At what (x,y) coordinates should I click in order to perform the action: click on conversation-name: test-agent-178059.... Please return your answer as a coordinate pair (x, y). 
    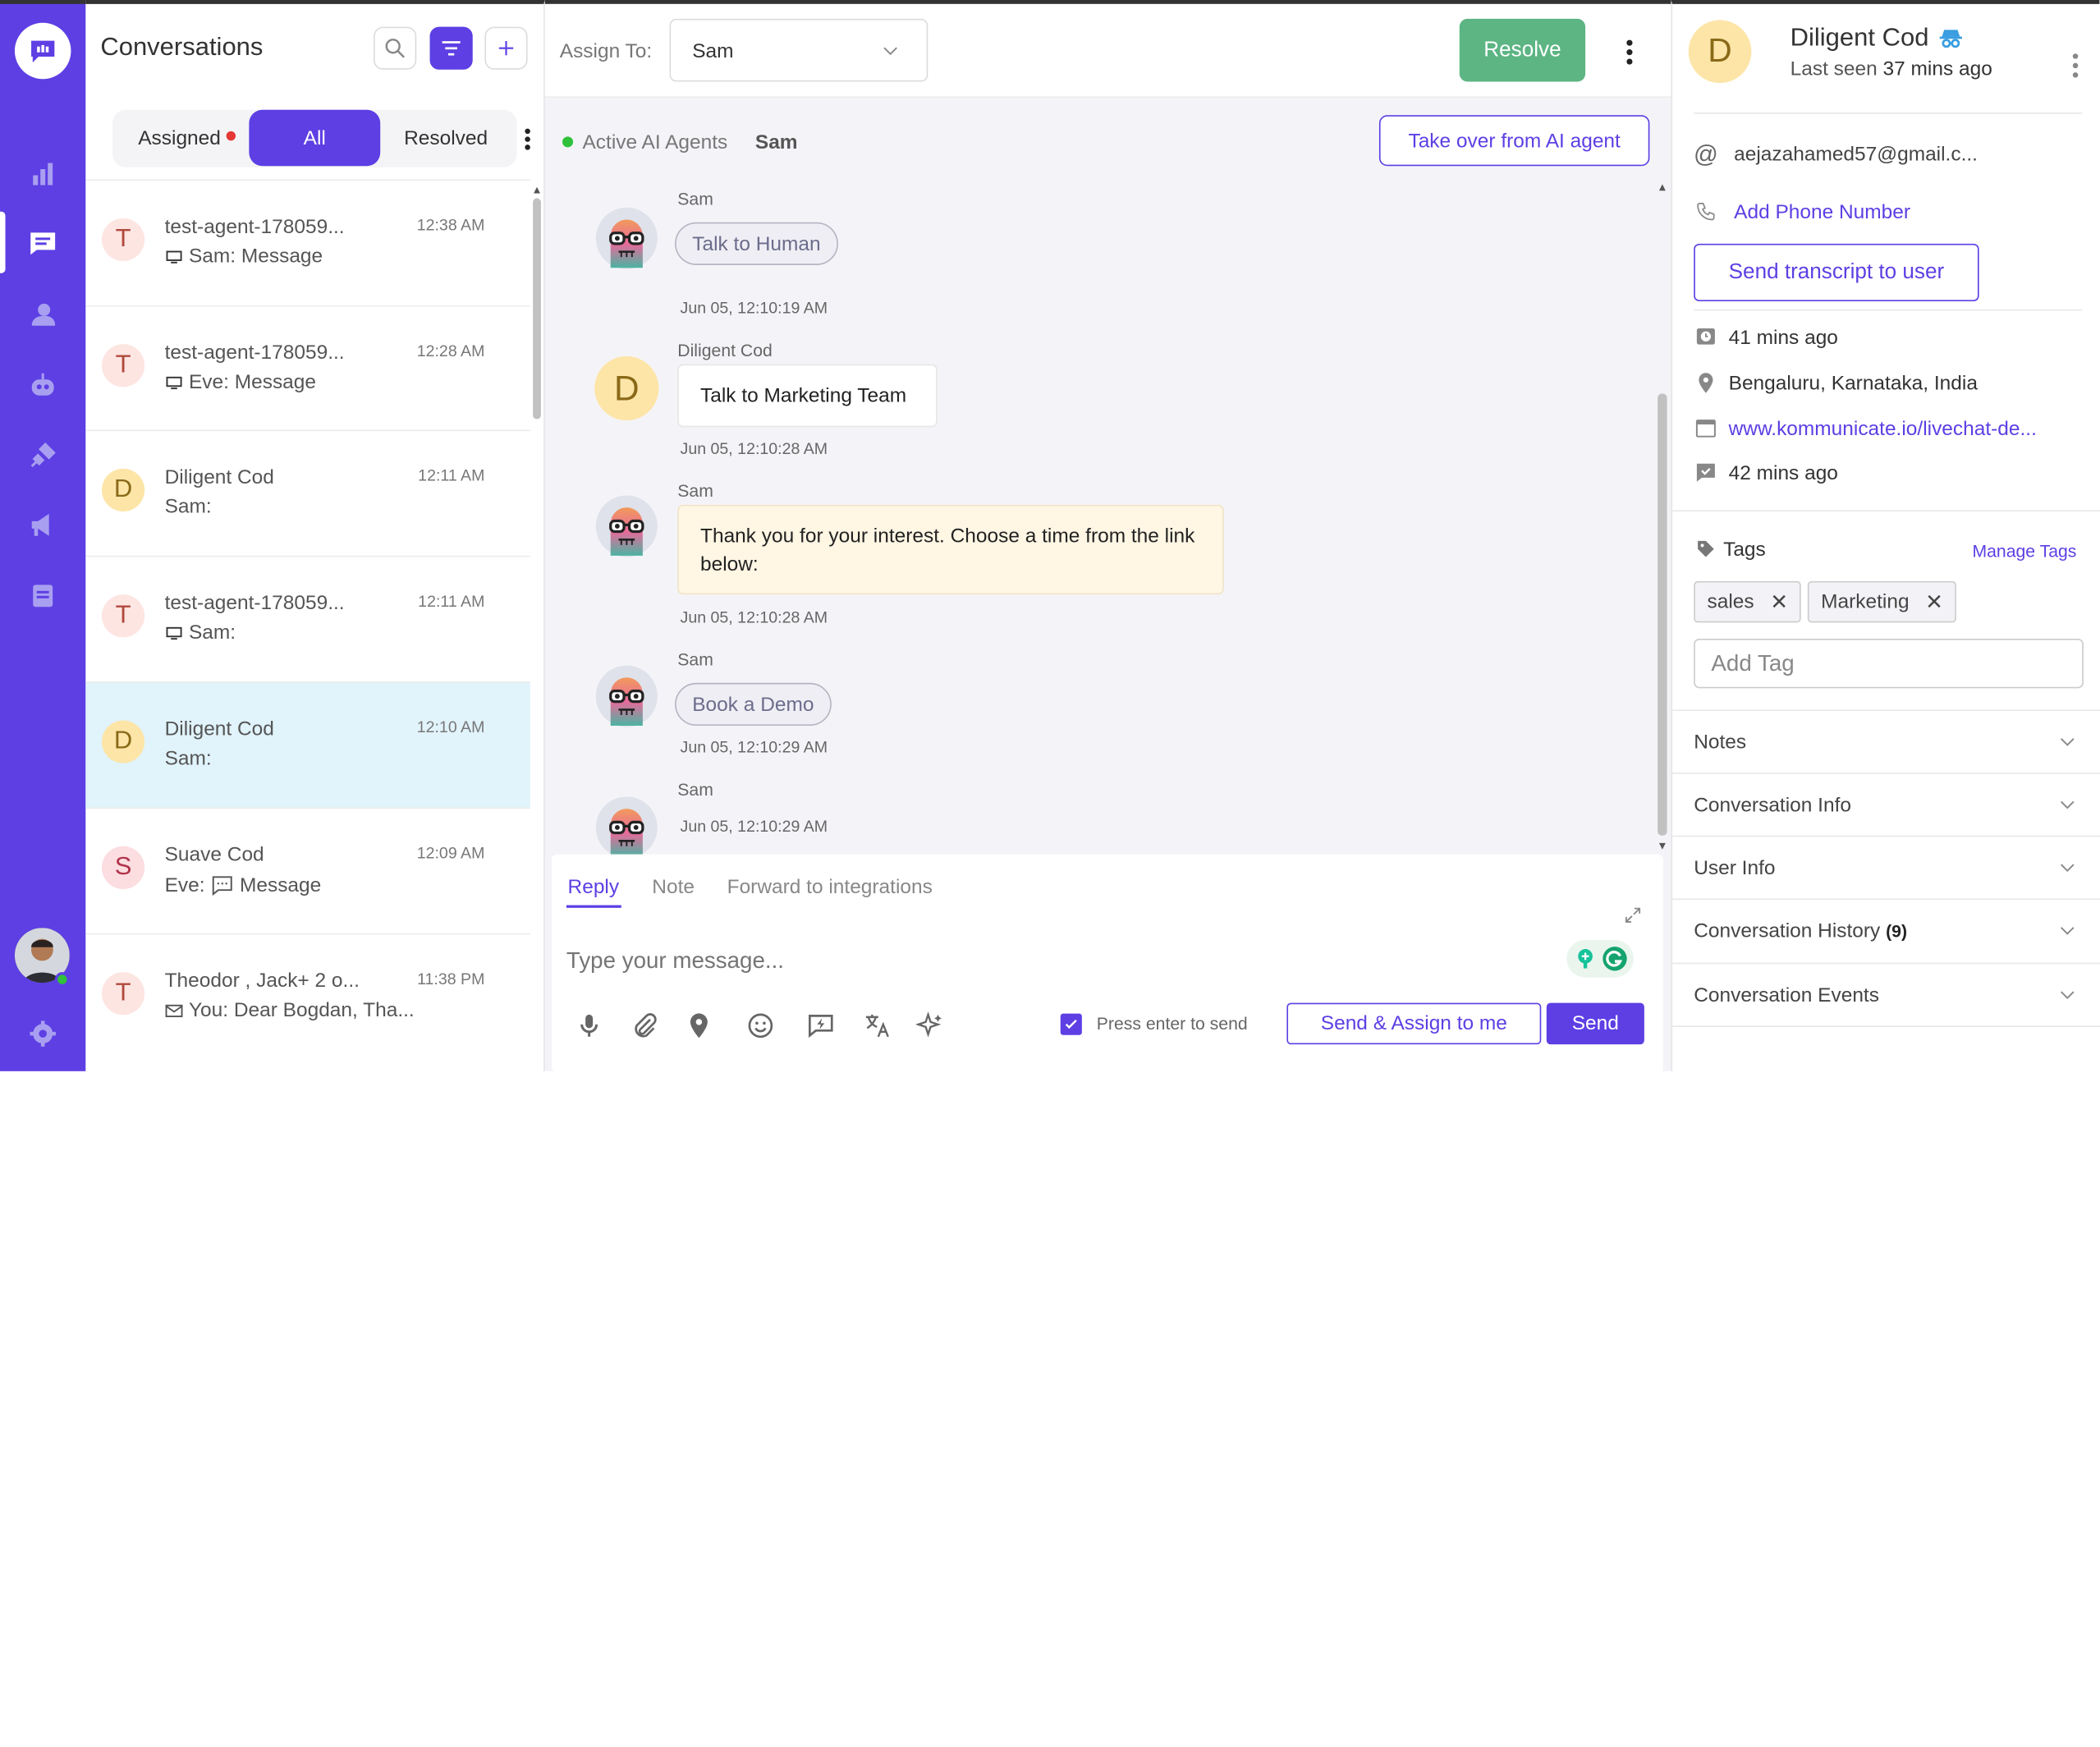
    Looking at the image, I should click on (254, 353).